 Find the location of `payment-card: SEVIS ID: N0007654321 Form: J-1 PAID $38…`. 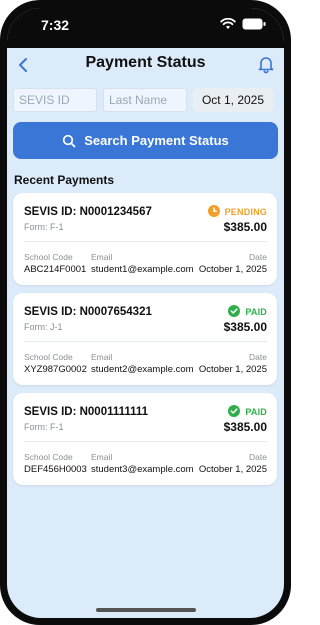

payment-card: SEVIS ID: N0007654321 Form: J-1 PAID $38… is located at coordinates (145, 339).